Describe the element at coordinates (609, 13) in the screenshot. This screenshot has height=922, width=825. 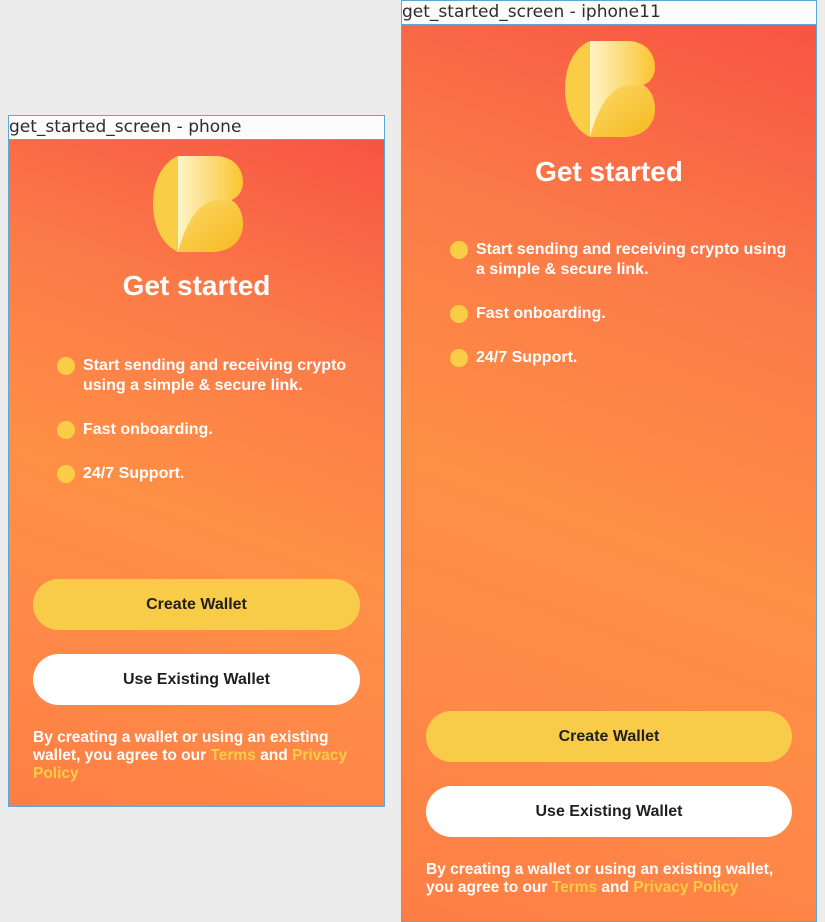
I see `frame-label: get_started_screen - iphone11` at that location.